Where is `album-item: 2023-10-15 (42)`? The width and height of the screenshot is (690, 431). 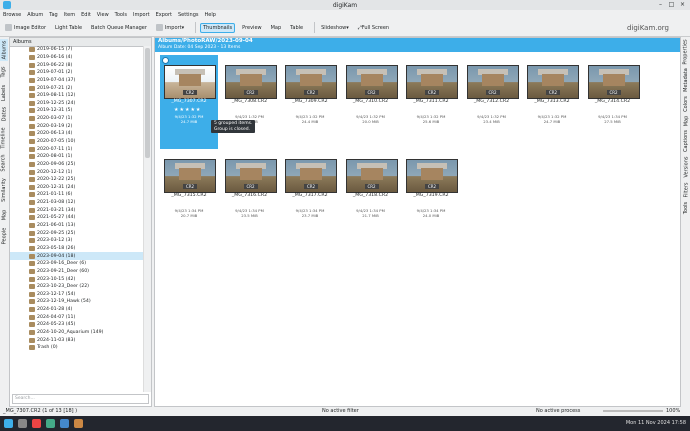 album-item: 2023-10-15 (42) is located at coordinates (76, 279).